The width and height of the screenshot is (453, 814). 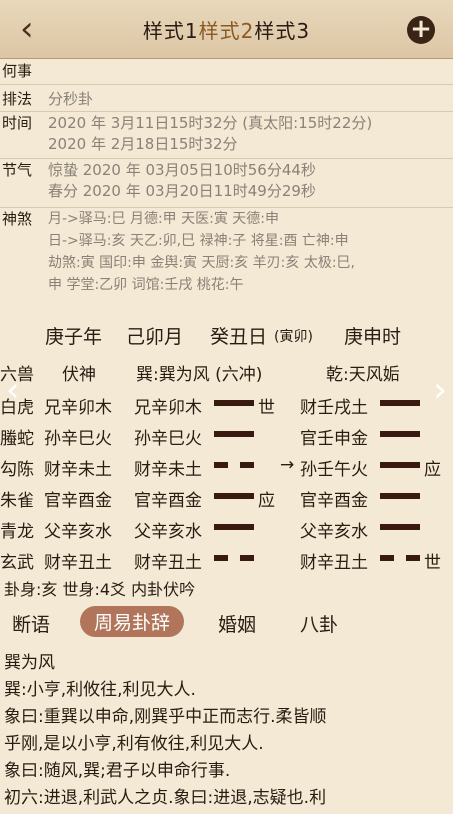 What do you see at coordinates (78, 439) in the screenshot?
I see `yao-fushen: 孙辛巳火` at bounding box center [78, 439].